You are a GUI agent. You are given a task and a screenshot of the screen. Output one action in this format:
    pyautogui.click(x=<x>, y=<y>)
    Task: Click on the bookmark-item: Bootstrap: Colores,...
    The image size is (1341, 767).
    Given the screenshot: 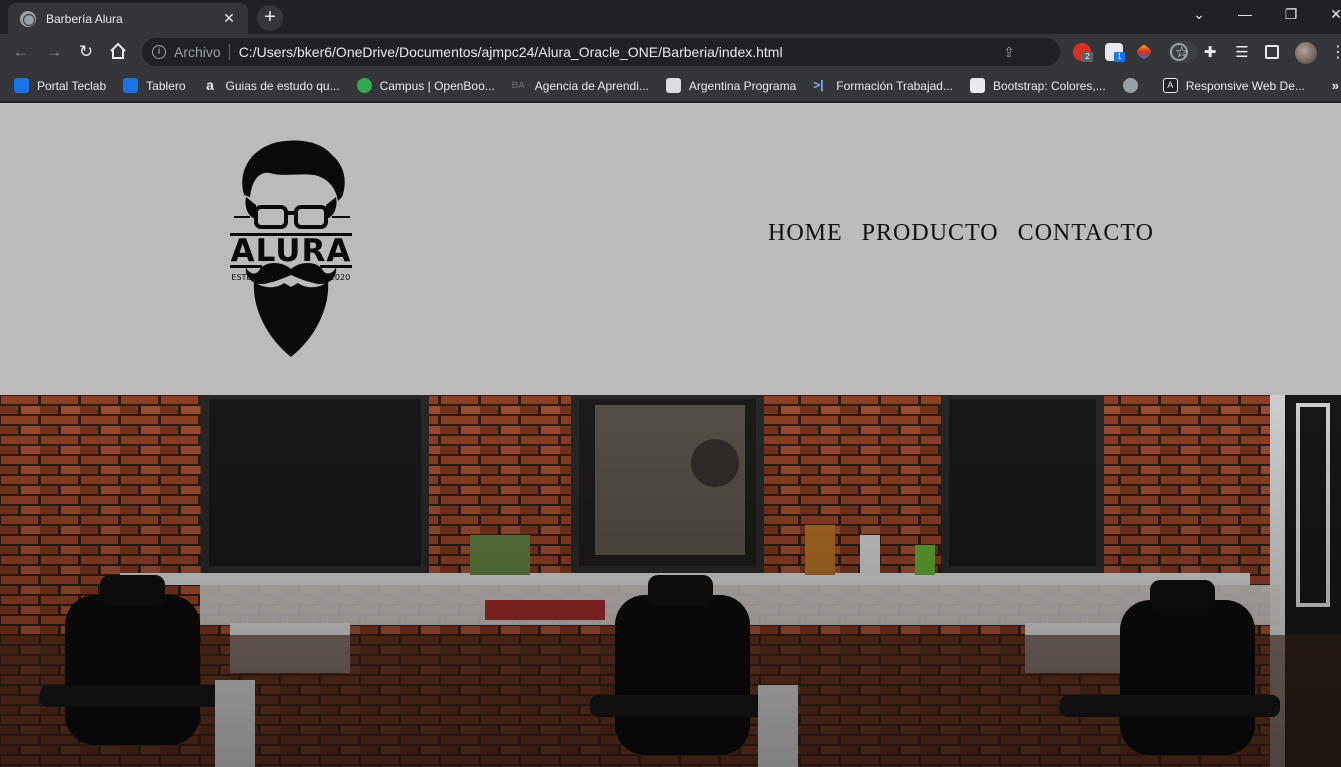 What is the action you would take?
    pyautogui.click(x=1037, y=85)
    